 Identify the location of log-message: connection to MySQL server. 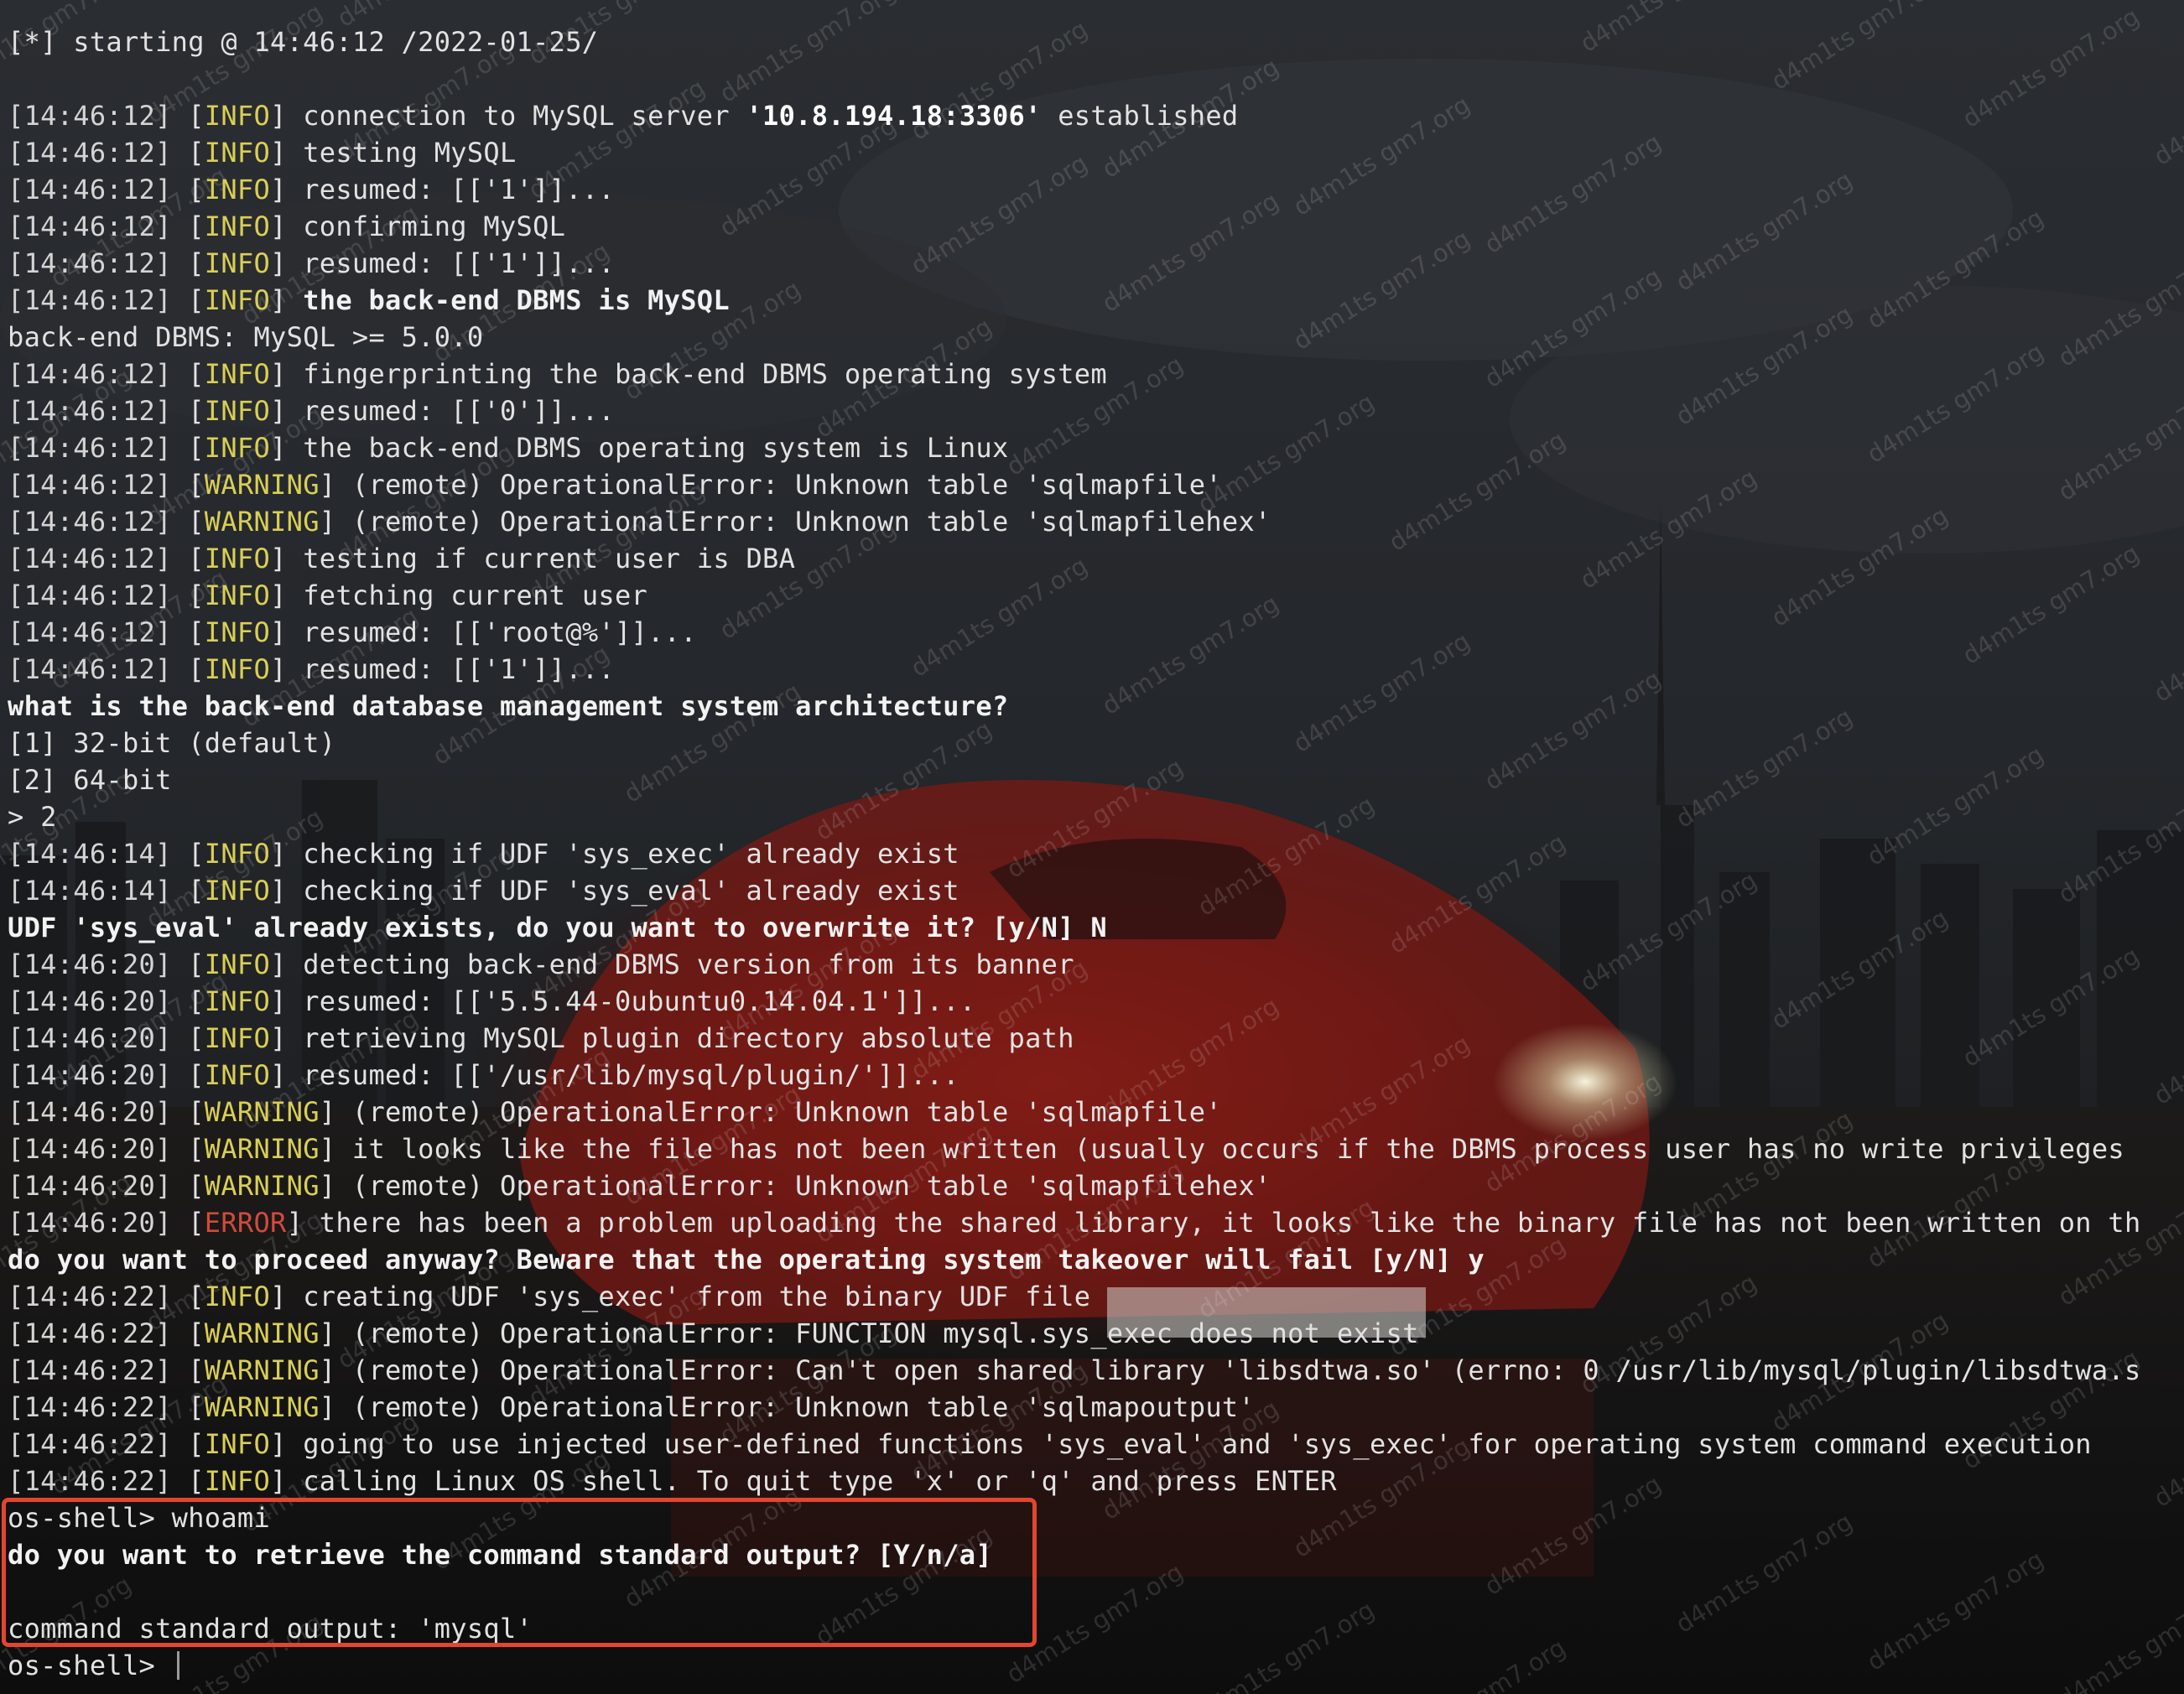
(524, 116).